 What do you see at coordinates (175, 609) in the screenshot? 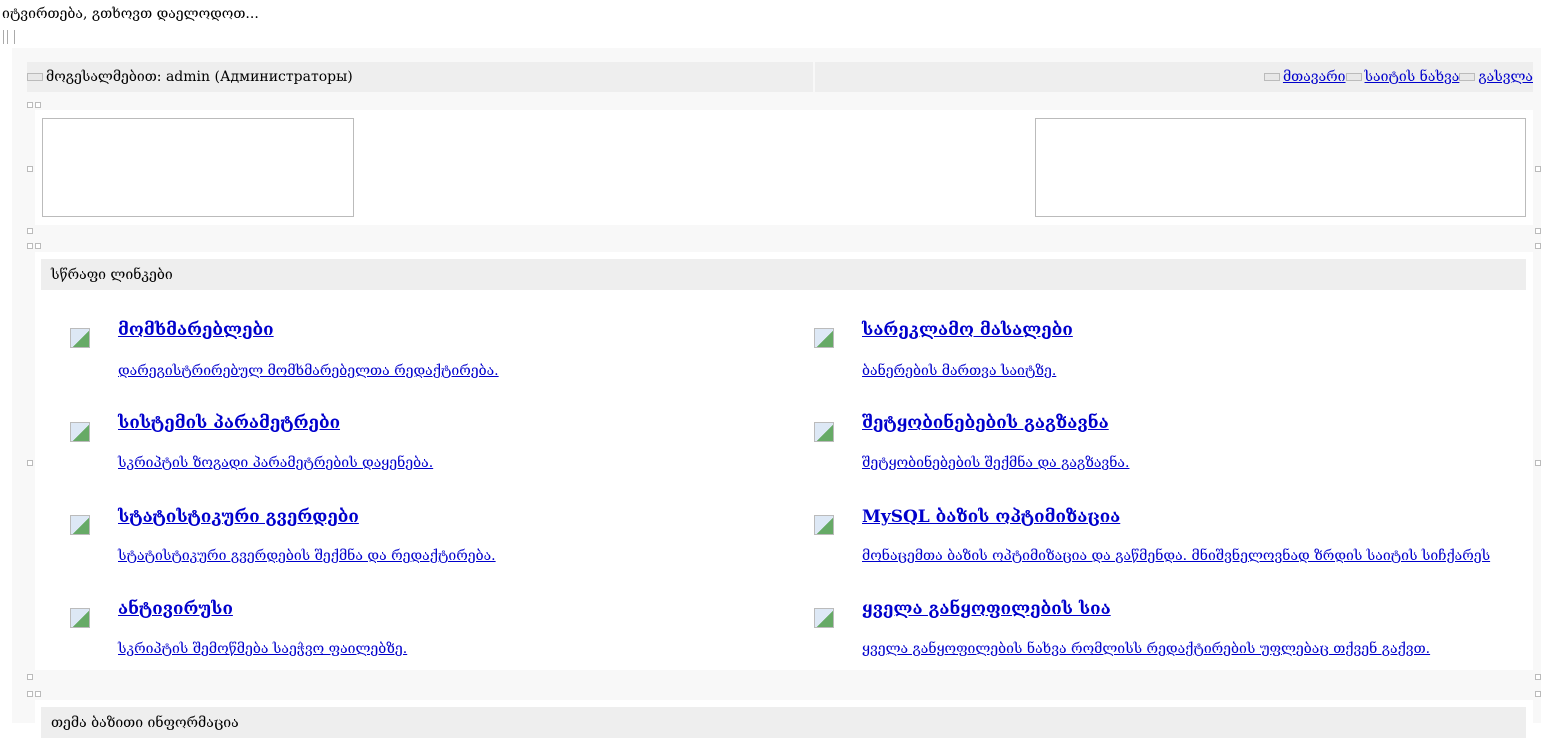
I see `quick-link-title: ანტივირუსი` at bounding box center [175, 609].